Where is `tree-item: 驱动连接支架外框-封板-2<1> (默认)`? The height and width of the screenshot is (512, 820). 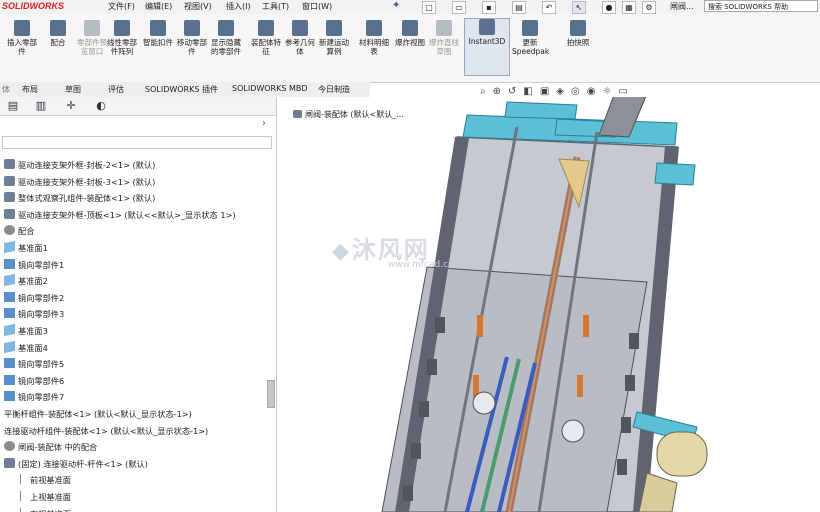
tree-item: 驱动连接支架外框-封板-2<1> (默认) is located at coordinates (79, 165).